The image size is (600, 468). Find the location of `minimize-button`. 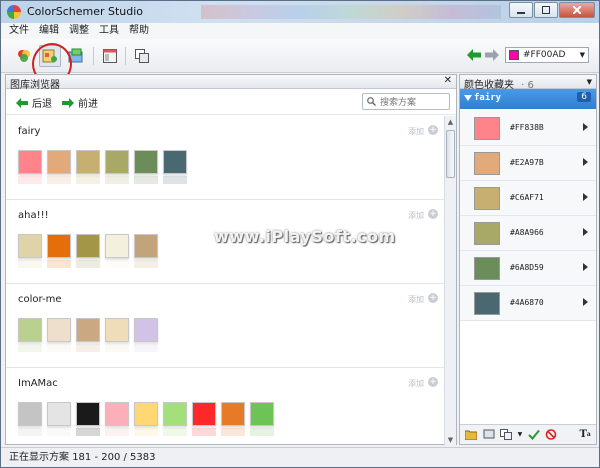

minimize-button is located at coordinates (521, 10).